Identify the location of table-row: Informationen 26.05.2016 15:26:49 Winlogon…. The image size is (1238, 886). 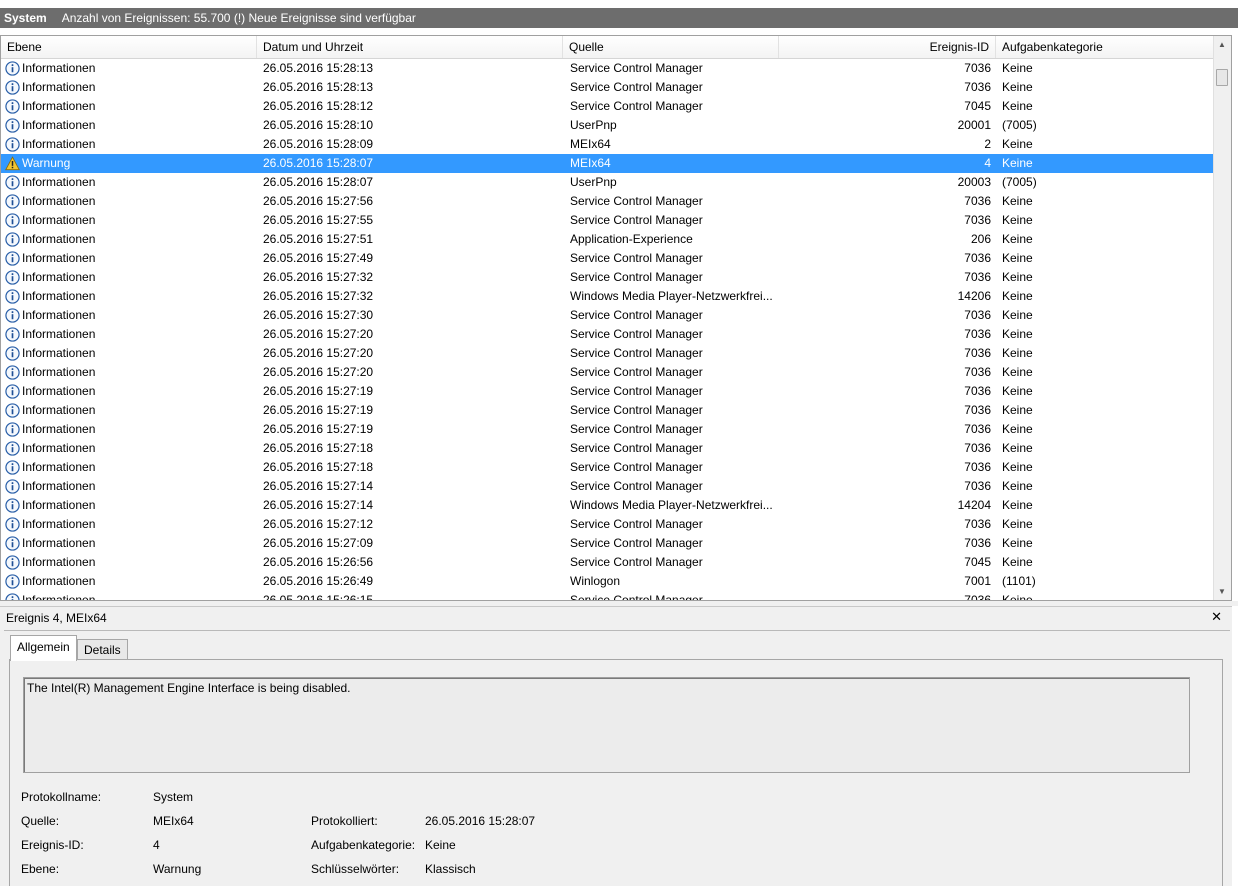
(608, 581).